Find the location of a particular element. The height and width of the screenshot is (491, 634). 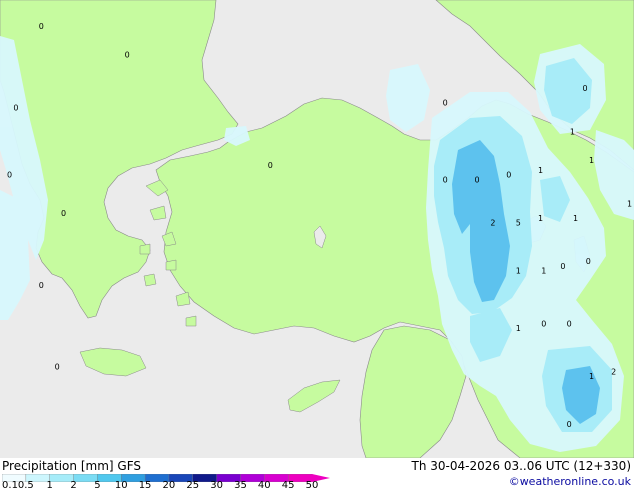

colorbar-tick-label: 35 is located at coordinates (240, 485).